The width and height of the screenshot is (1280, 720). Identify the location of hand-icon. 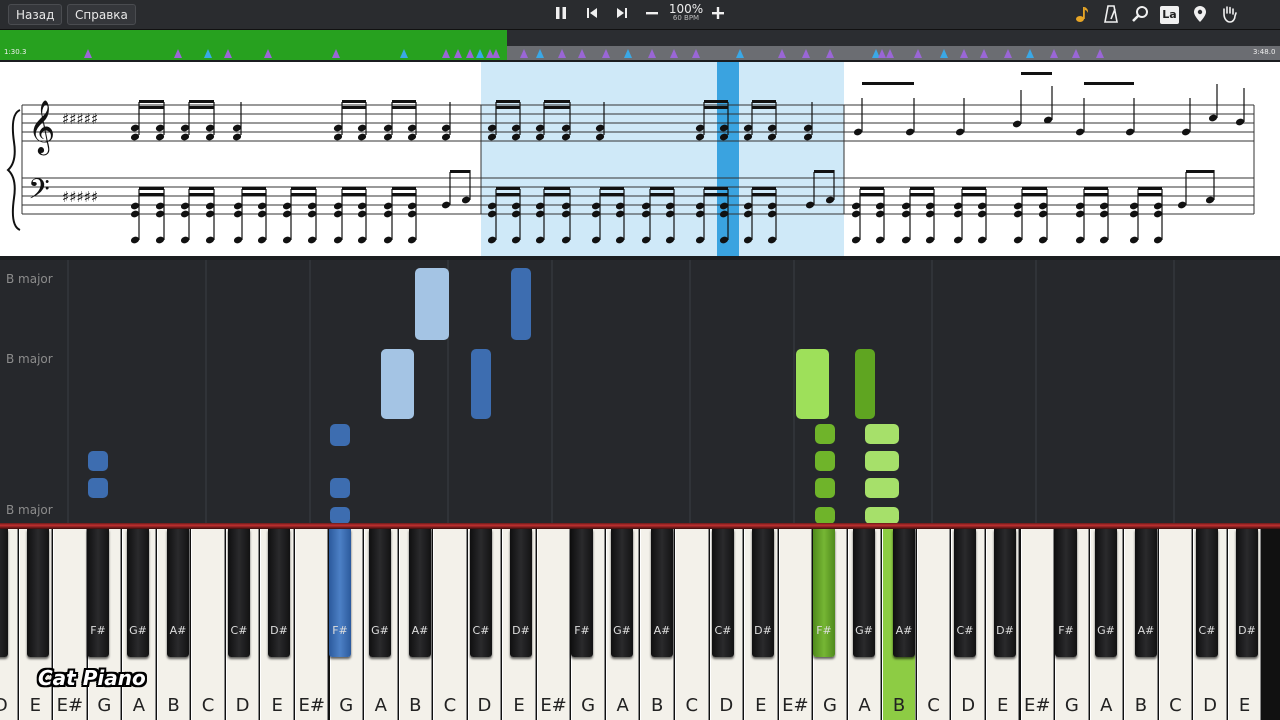
(1229, 15).